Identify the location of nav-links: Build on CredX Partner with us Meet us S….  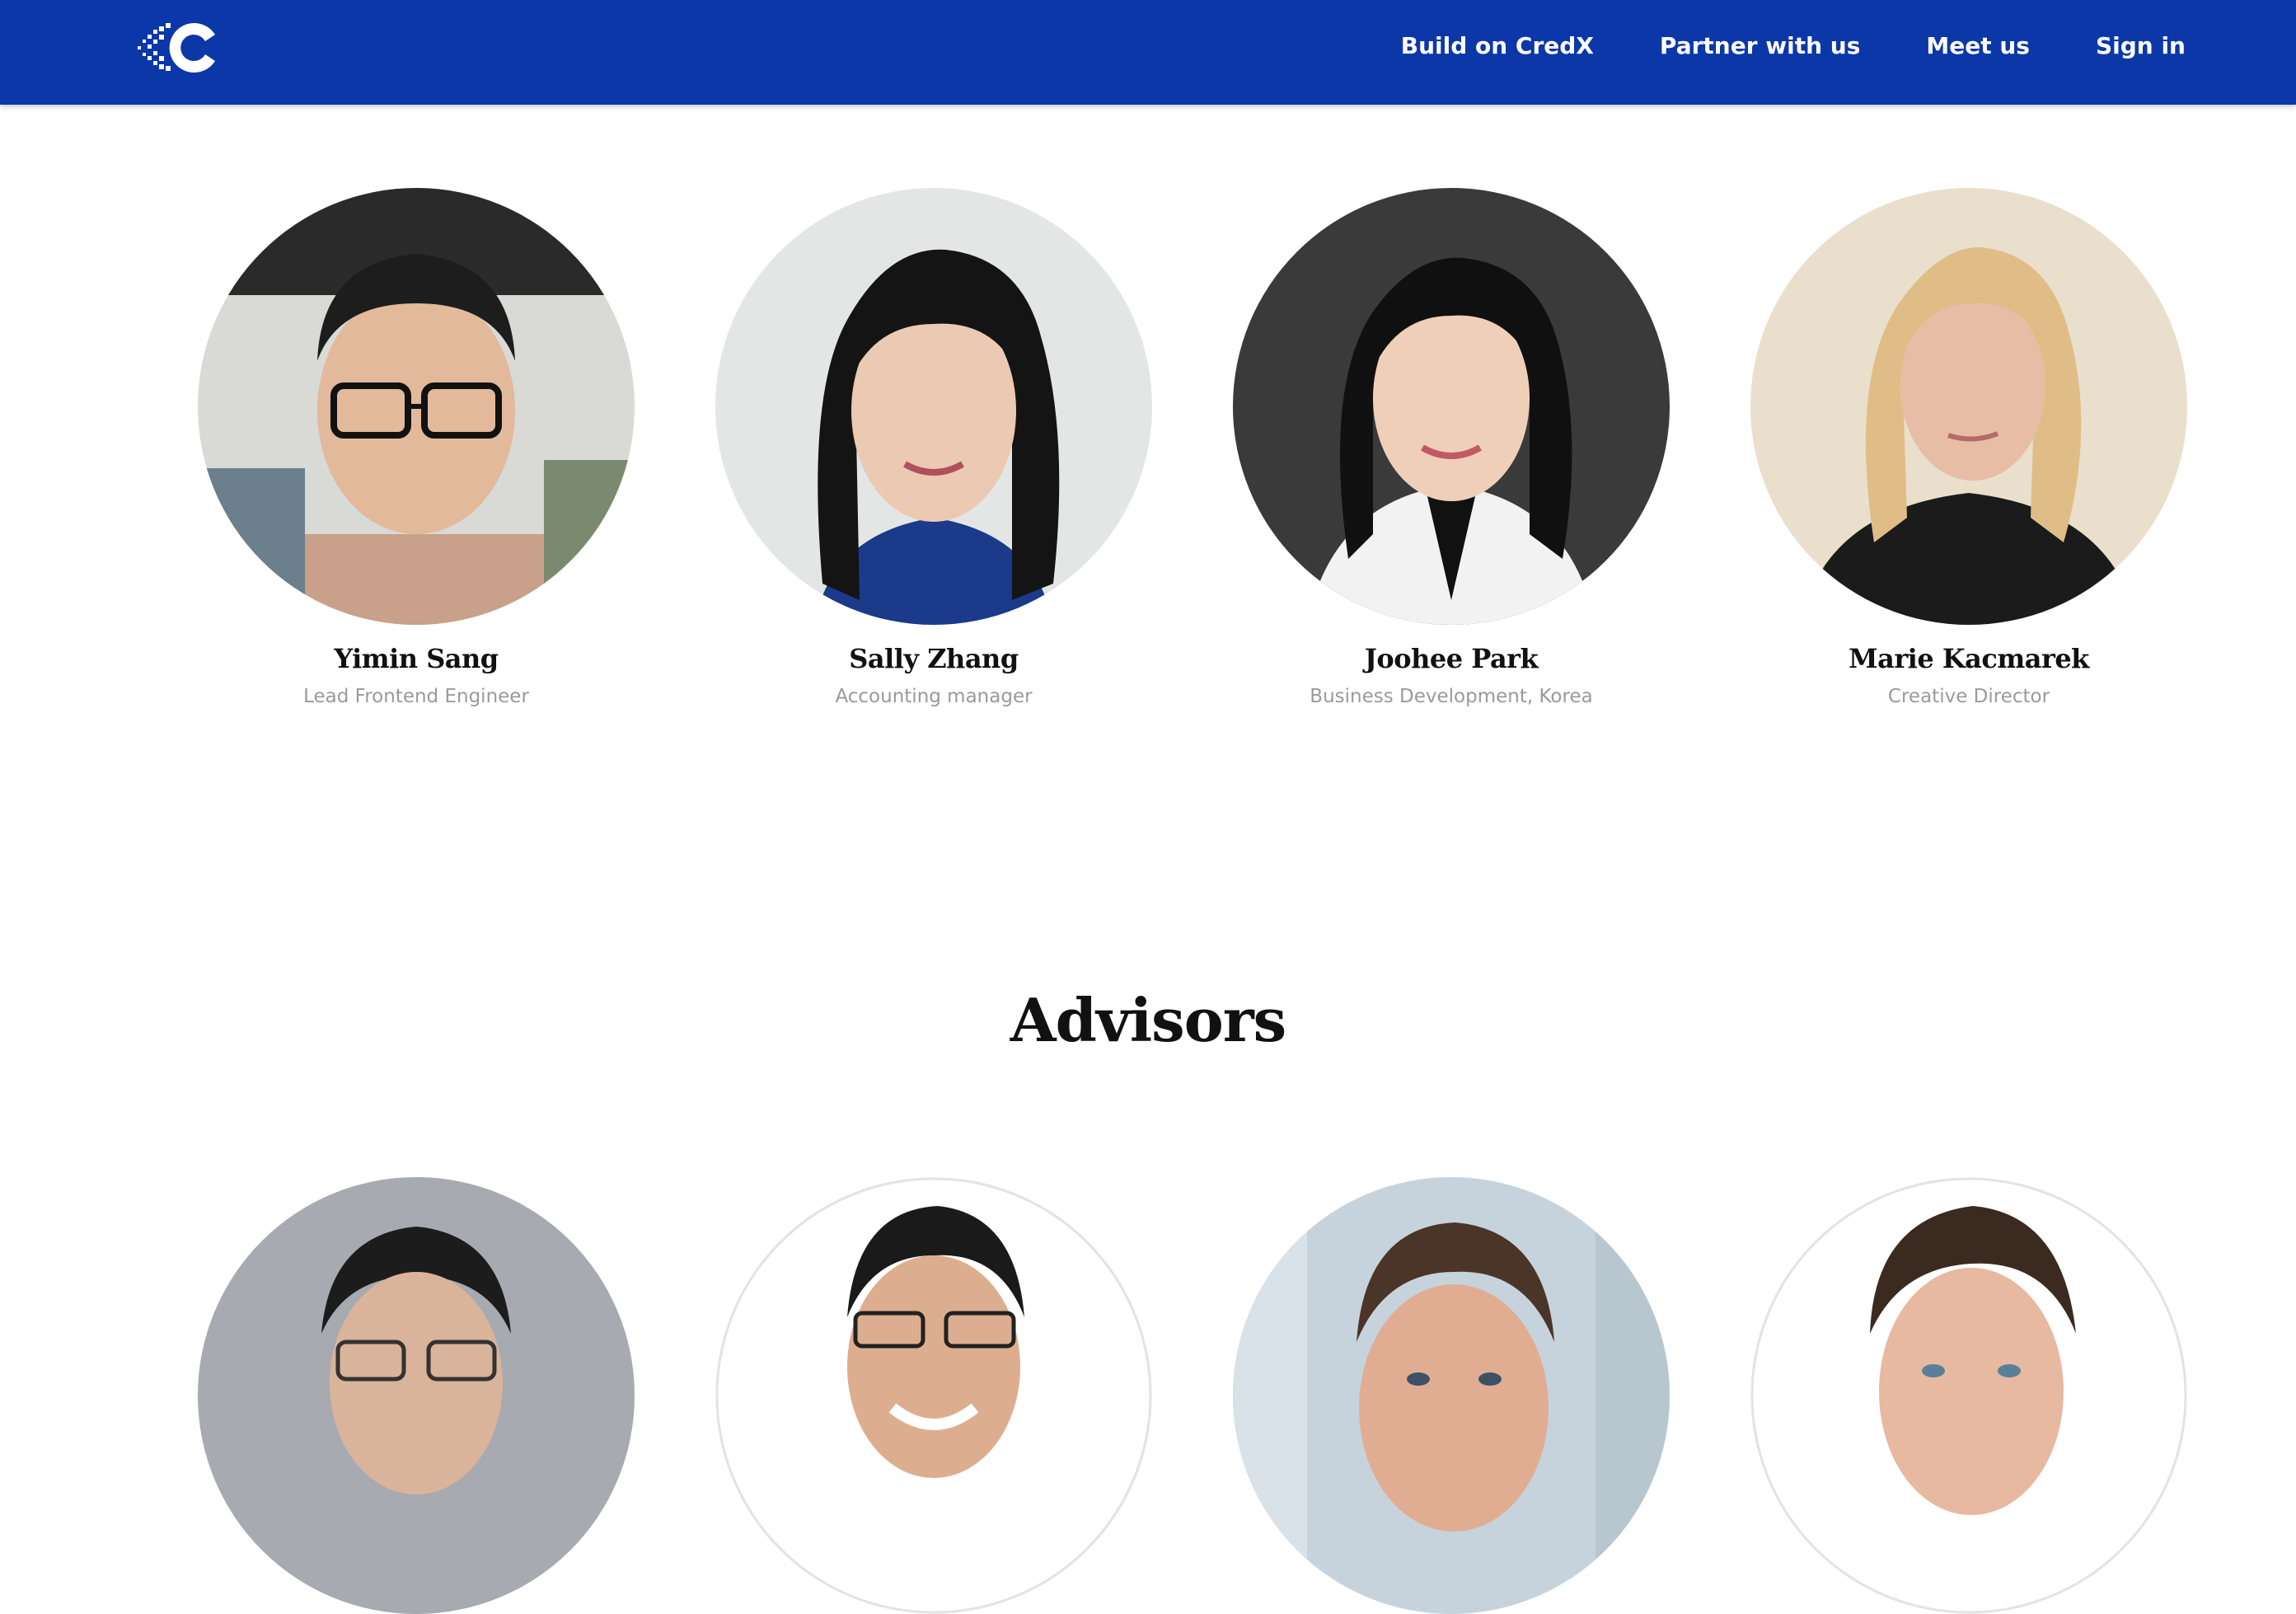
(1793, 45).